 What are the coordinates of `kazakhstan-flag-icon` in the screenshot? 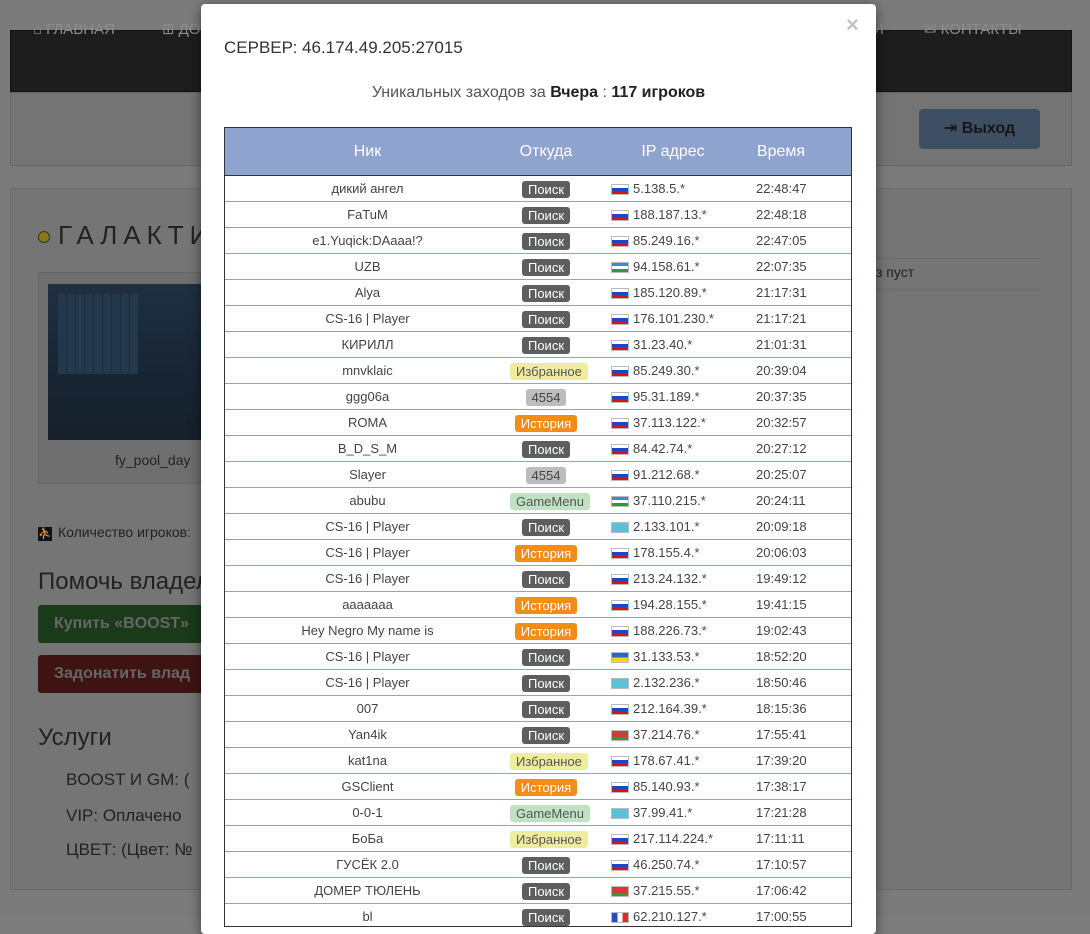 It's located at (620, 528).